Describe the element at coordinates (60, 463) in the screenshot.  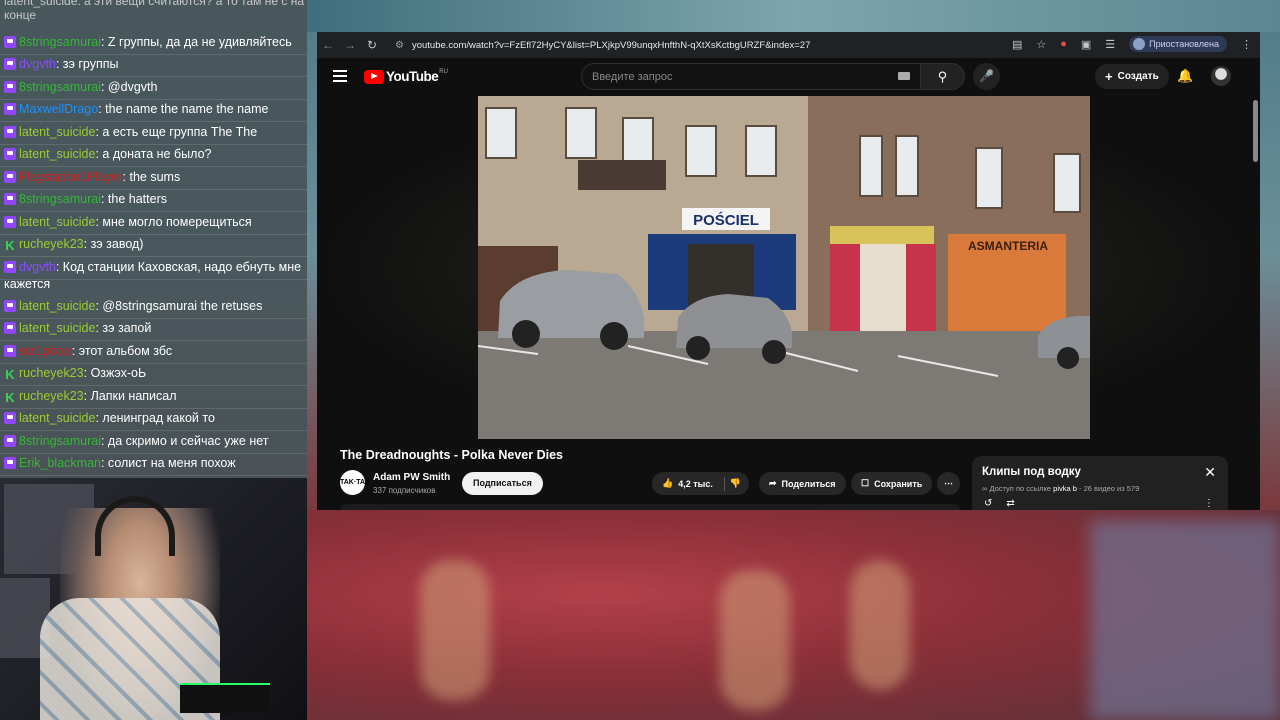
I see `chat-username: Erik_blackman` at that location.